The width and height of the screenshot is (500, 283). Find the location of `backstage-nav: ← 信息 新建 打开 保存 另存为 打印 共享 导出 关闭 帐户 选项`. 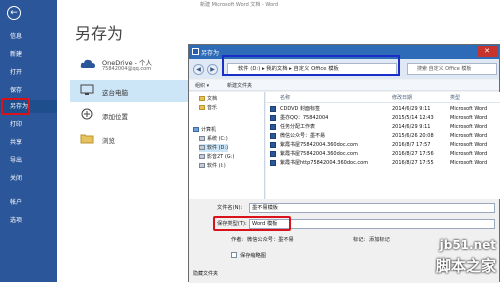

backstage-nav: ← 信息 新建 打开 保存 另存为 打印 共享 导出 关闭 帐户 选项 is located at coordinates (28, 141).